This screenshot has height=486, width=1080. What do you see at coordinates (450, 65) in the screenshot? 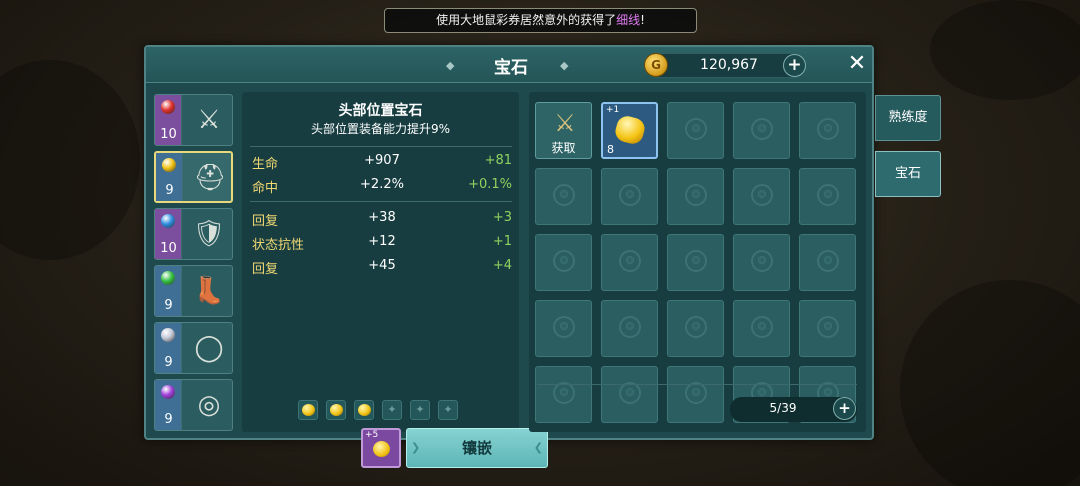
I see `title-ornament-left: ◆` at bounding box center [450, 65].